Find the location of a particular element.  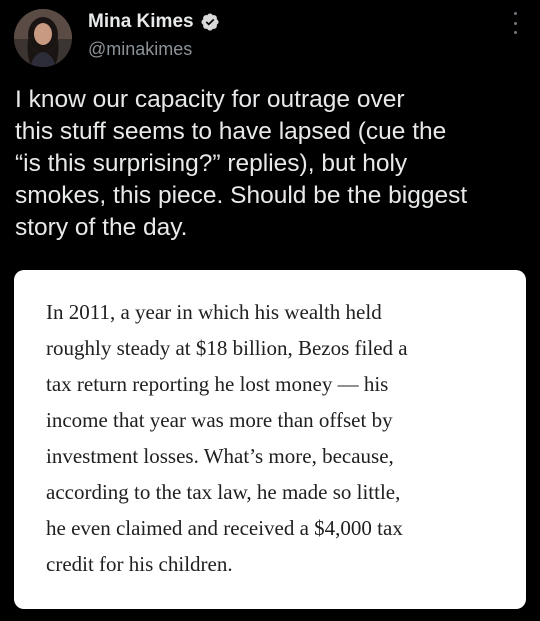

quote-text-line: tax return reporting he lost money — his is located at coordinates (217, 384).